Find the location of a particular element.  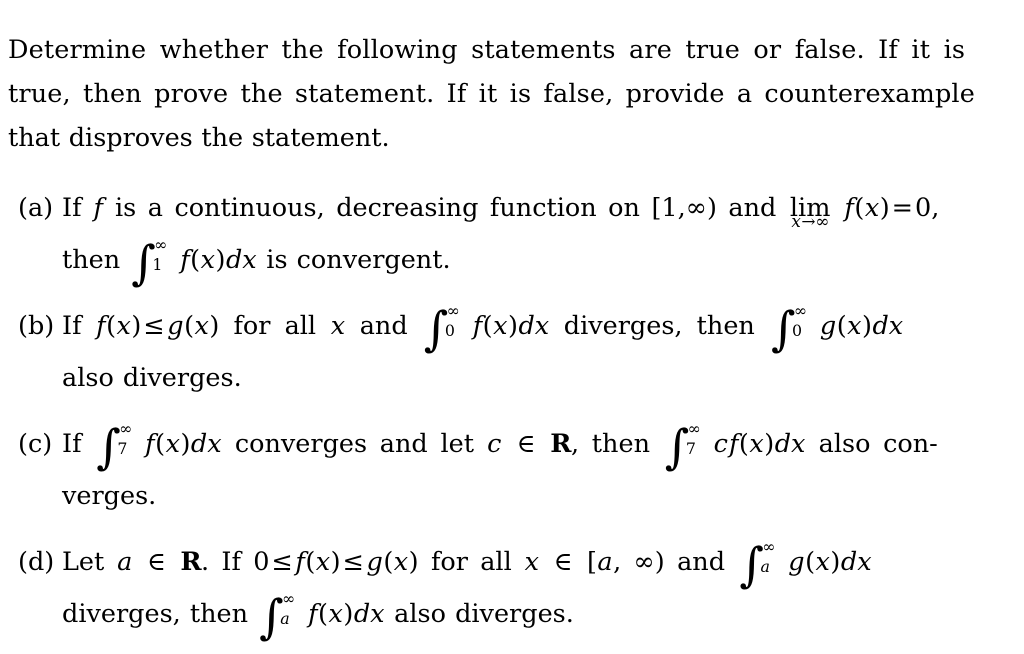

text-also-diverges: also diverges. is located at coordinates (484, 614).